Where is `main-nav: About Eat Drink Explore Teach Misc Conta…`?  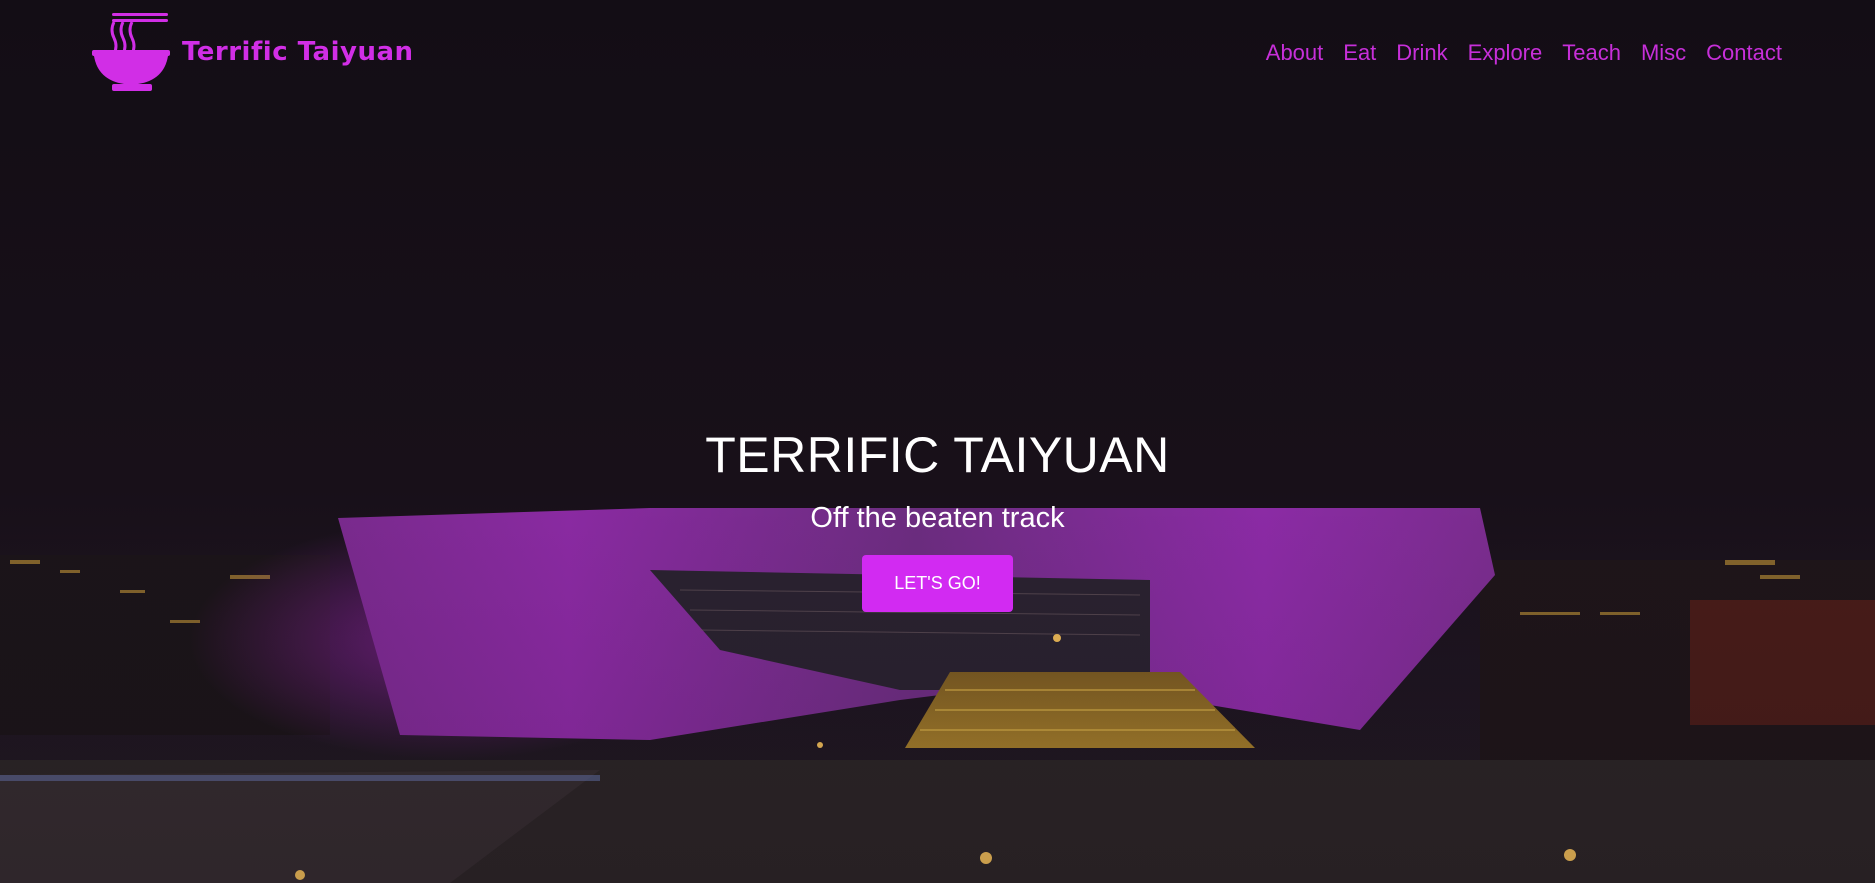
main-nav: About Eat Drink Explore Teach Misc Conta… is located at coordinates (1524, 53).